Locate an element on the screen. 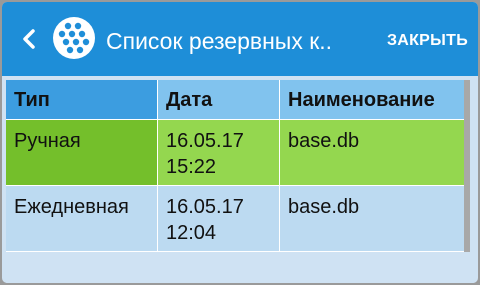 The image size is (480, 285). close-button: ЗАКРЫТЬ is located at coordinates (427, 41).